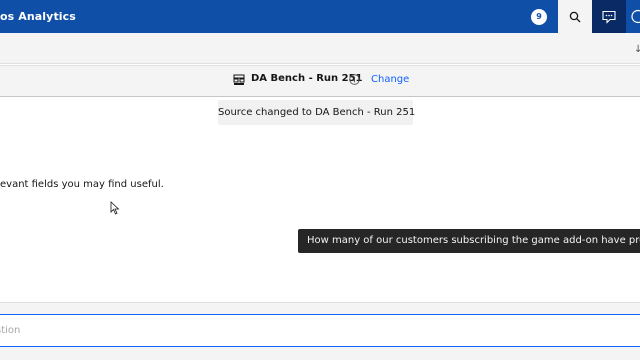 The image size is (640, 360). I want to click on app-title: os Analytics, so click(38, 16).